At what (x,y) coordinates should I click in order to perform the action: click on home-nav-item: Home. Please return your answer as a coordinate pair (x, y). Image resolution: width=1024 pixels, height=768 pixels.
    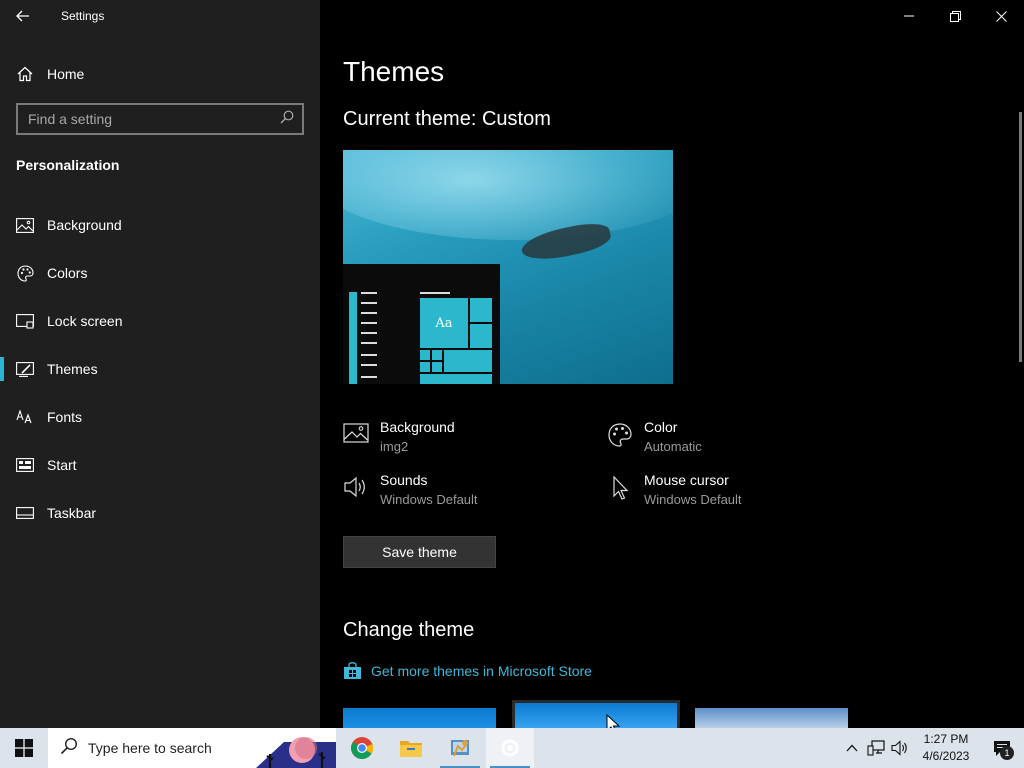
    Looking at the image, I should click on (160, 74).